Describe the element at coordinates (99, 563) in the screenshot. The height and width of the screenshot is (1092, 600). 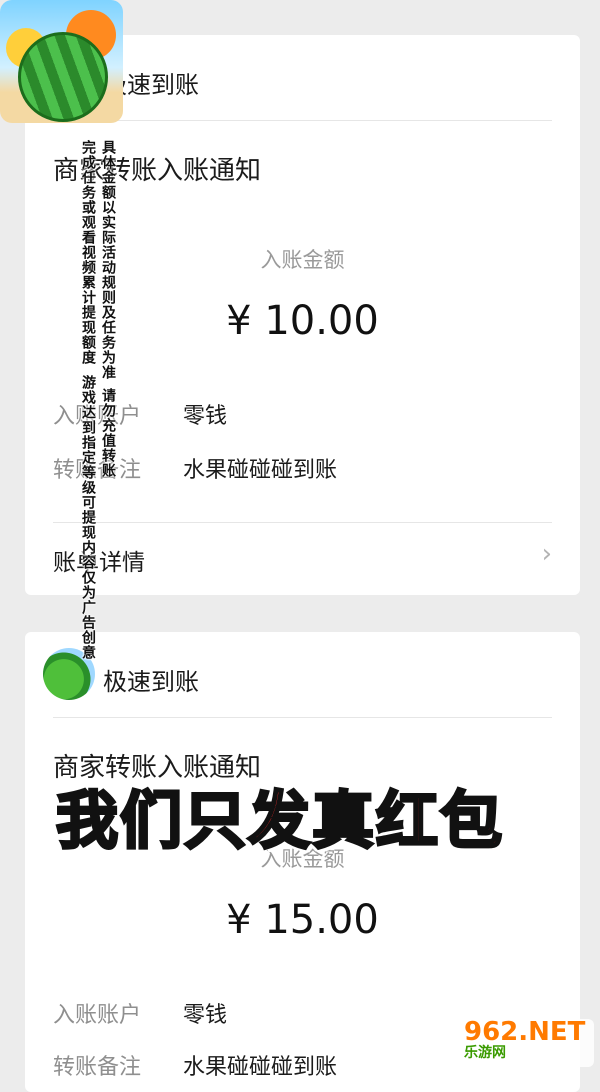
I see `bill-detail-label: 账单详情` at that location.